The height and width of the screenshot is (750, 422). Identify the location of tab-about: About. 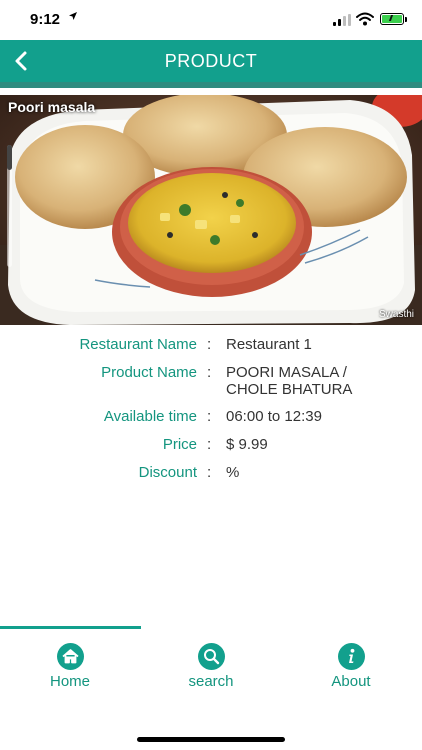
(351, 668).